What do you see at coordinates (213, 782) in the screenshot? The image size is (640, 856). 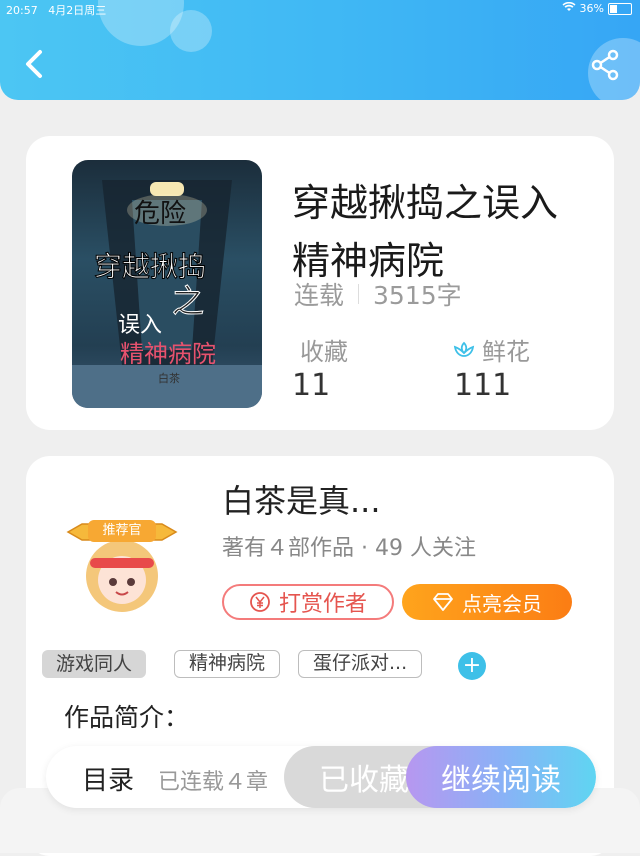 I see `chapter-count: 已连载４章` at bounding box center [213, 782].